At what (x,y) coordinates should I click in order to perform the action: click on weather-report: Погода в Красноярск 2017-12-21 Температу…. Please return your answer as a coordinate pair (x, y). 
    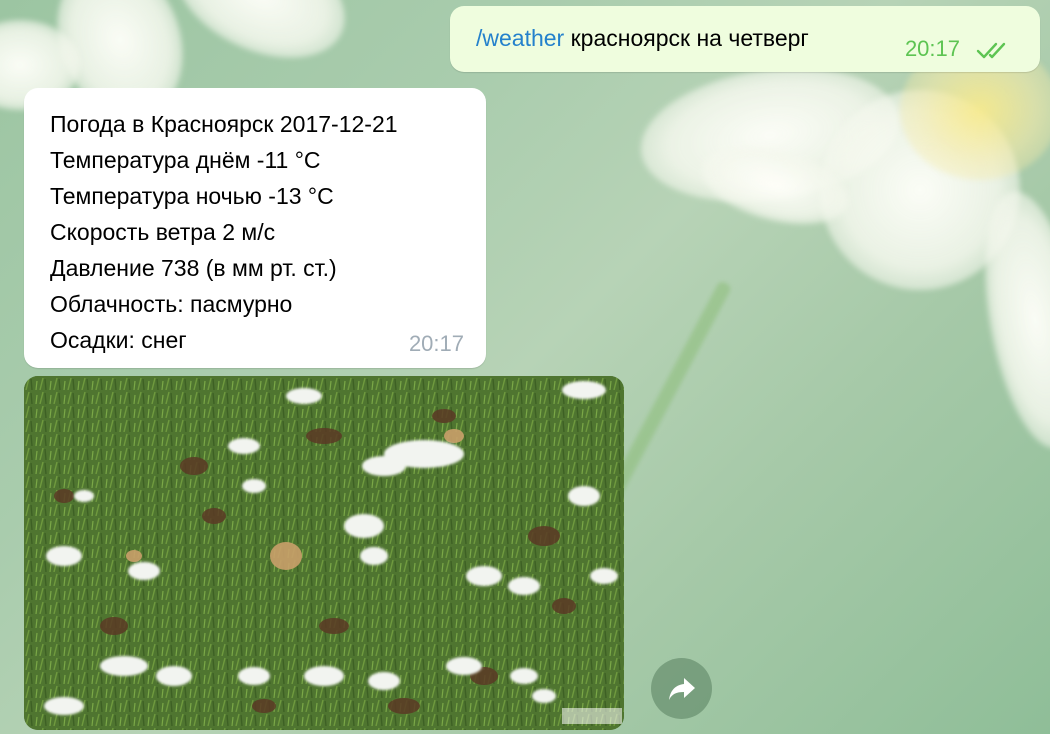
    Looking at the image, I should click on (224, 232).